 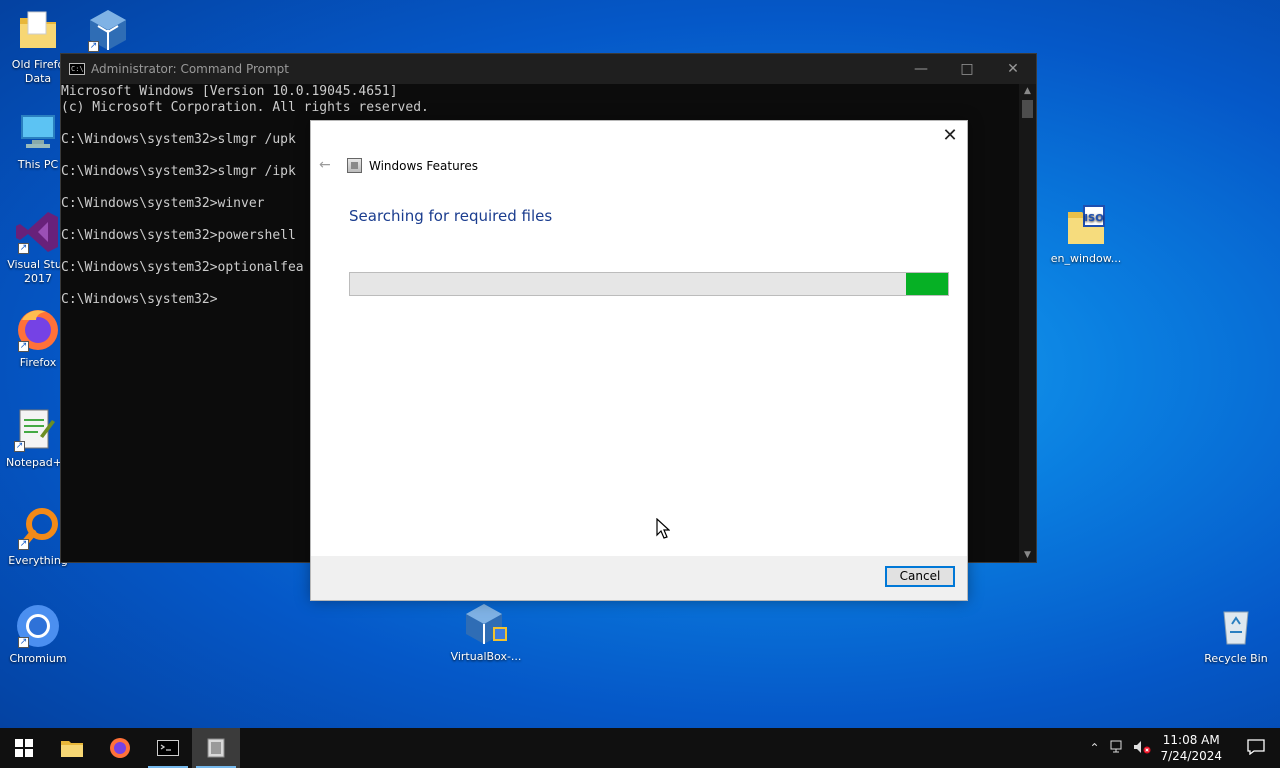 I want to click on iso-file-icon: ISO, so click(x=1086, y=226).